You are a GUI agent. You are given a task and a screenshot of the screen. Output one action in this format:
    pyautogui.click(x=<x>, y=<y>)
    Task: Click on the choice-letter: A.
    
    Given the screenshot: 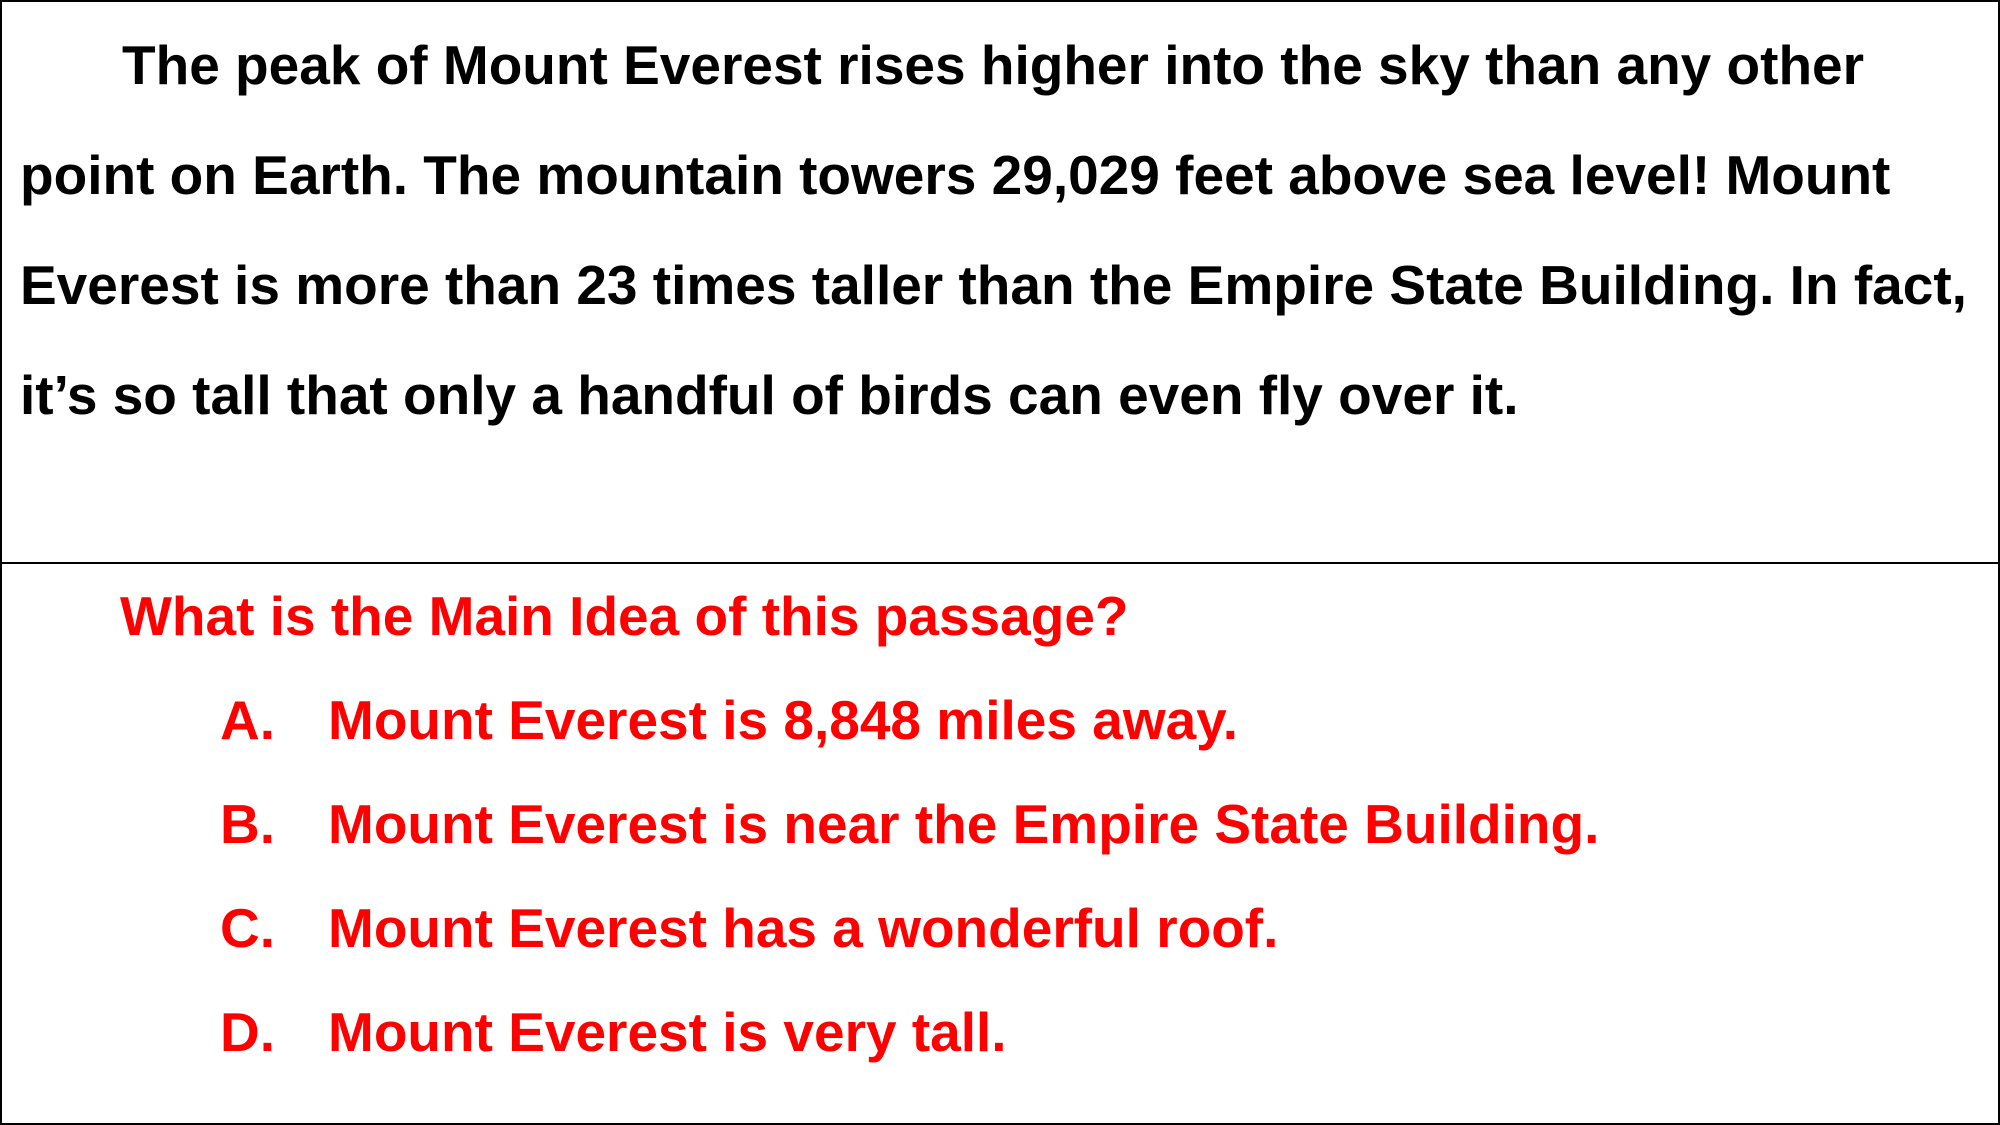 What is the action you would take?
    pyautogui.click(x=247, y=720)
    